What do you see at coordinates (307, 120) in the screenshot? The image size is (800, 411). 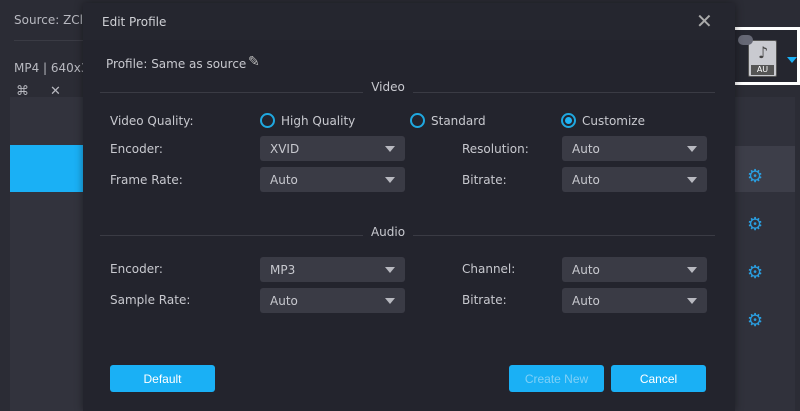 I see `radio-high-quality: High Quality` at bounding box center [307, 120].